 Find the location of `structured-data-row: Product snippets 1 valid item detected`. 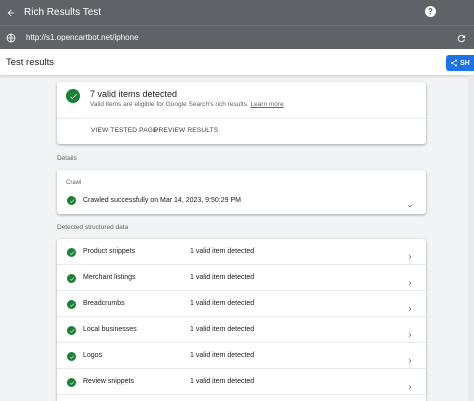

structured-data-row: Product snippets 1 valid item detected is located at coordinates (241, 252).